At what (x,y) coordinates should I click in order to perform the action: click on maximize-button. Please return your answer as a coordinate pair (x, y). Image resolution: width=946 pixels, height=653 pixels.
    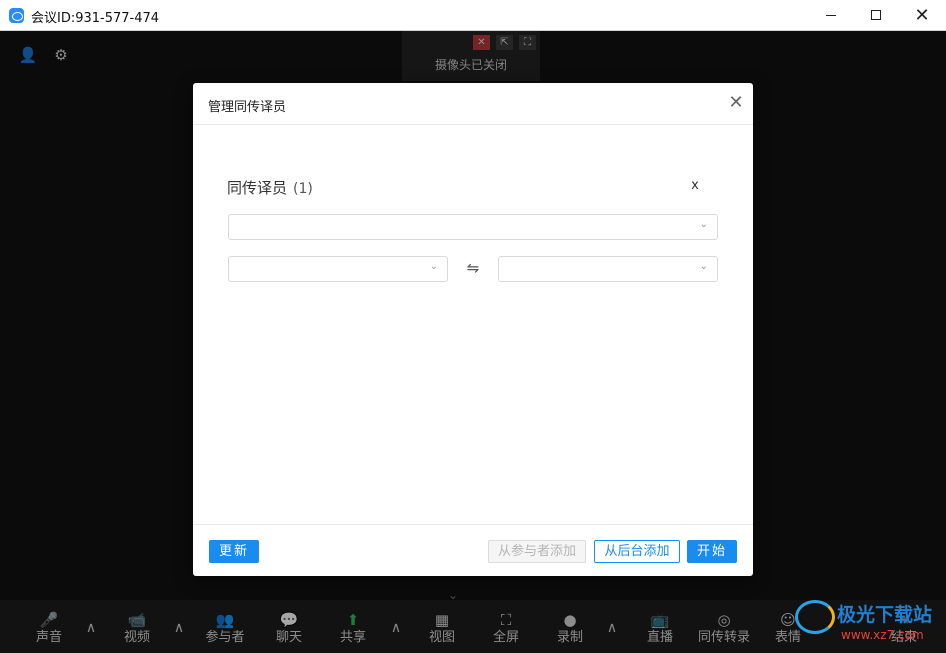
    Looking at the image, I should click on (876, 15).